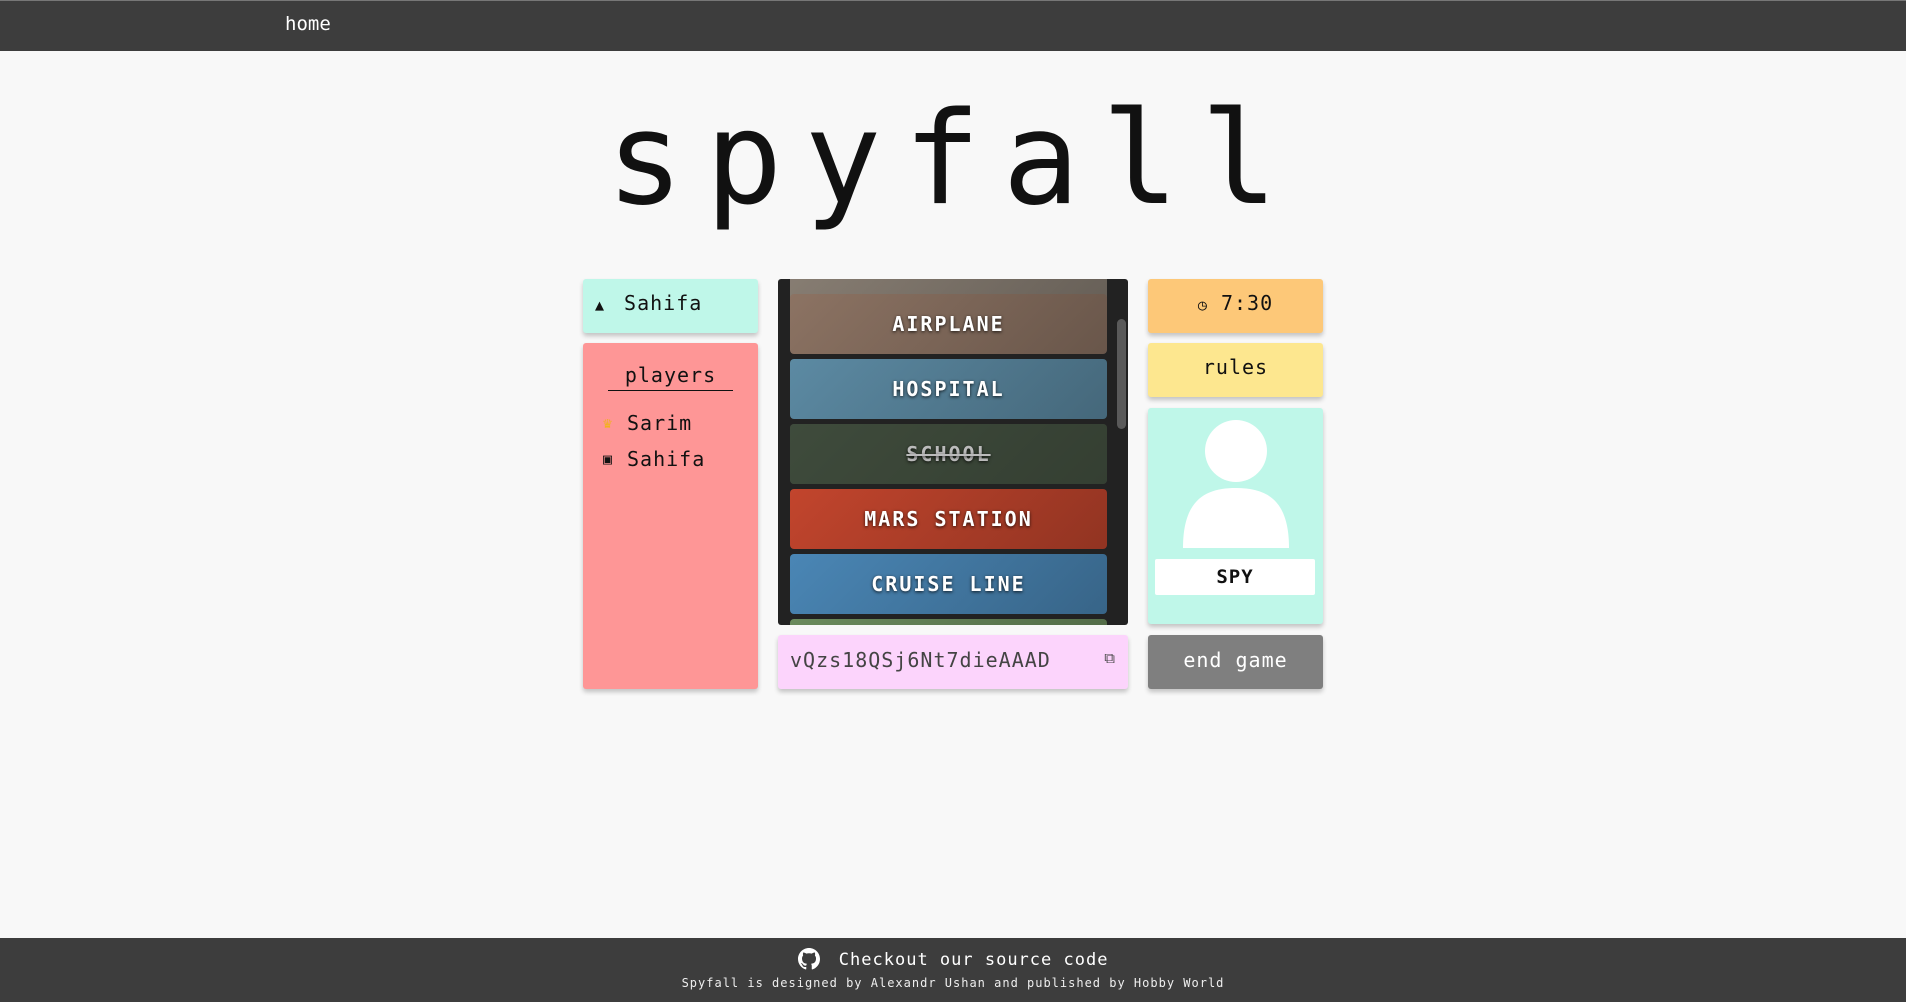 The image size is (1906, 1002). I want to click on rules-button: rules, so click(1235, 370).